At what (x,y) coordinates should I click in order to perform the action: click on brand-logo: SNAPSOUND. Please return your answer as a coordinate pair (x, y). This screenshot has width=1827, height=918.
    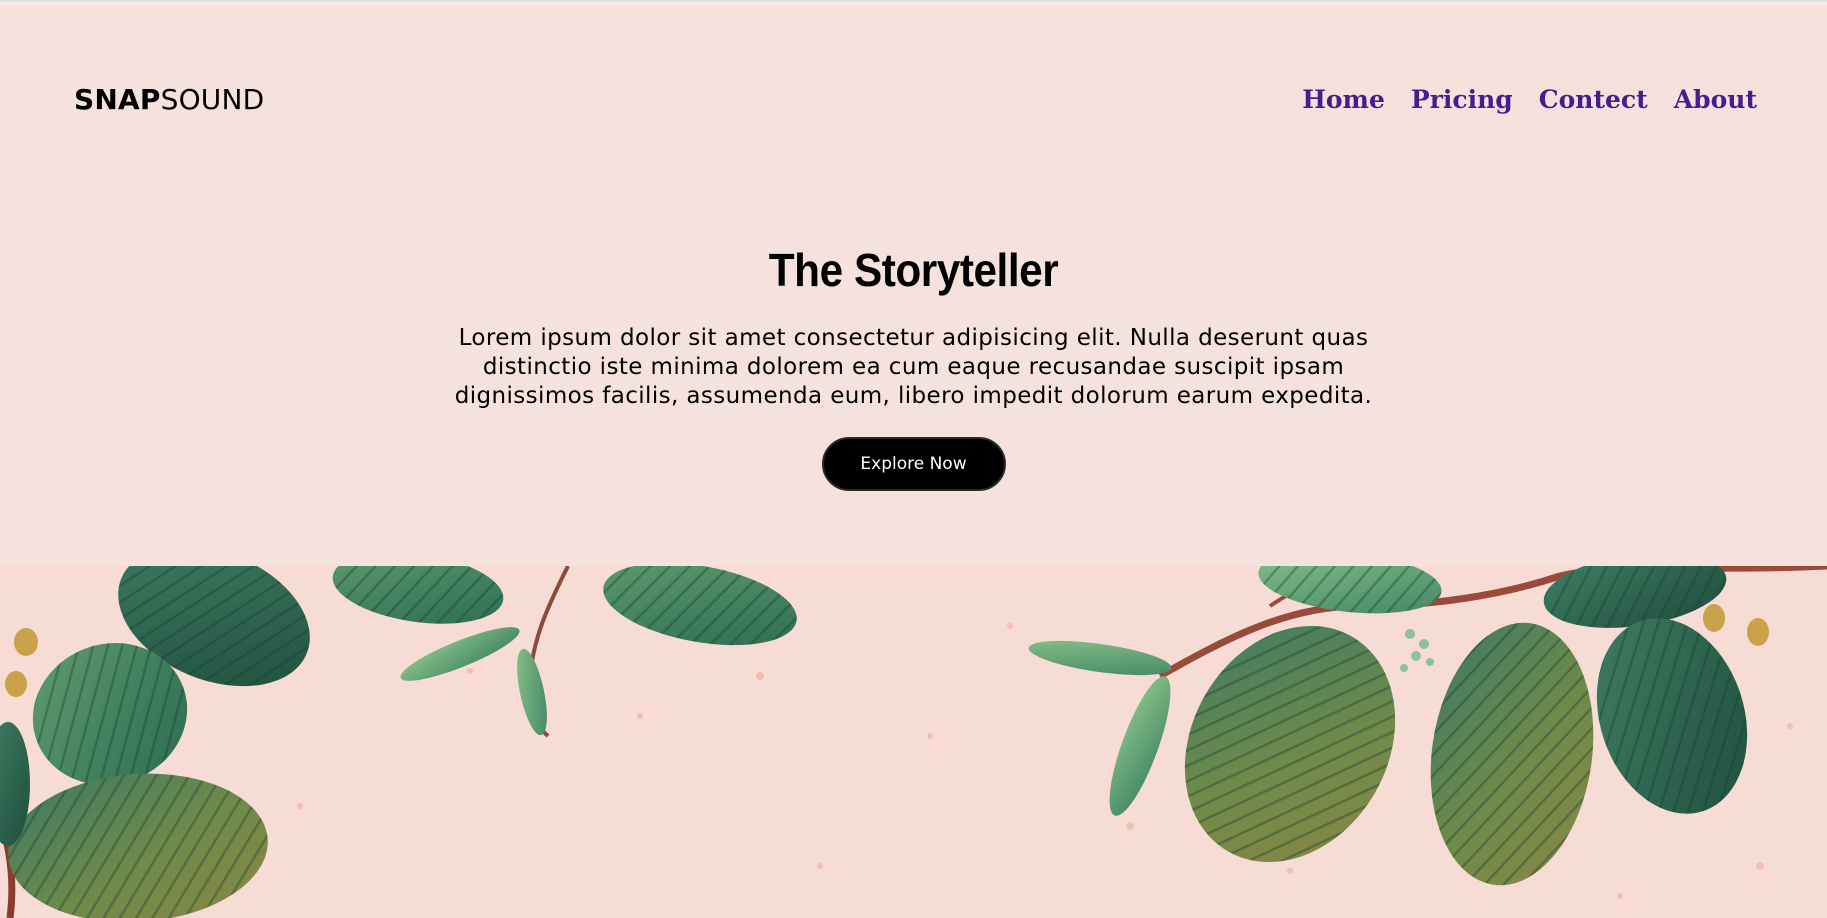
    Looking at the image, I should click on (169, 100).